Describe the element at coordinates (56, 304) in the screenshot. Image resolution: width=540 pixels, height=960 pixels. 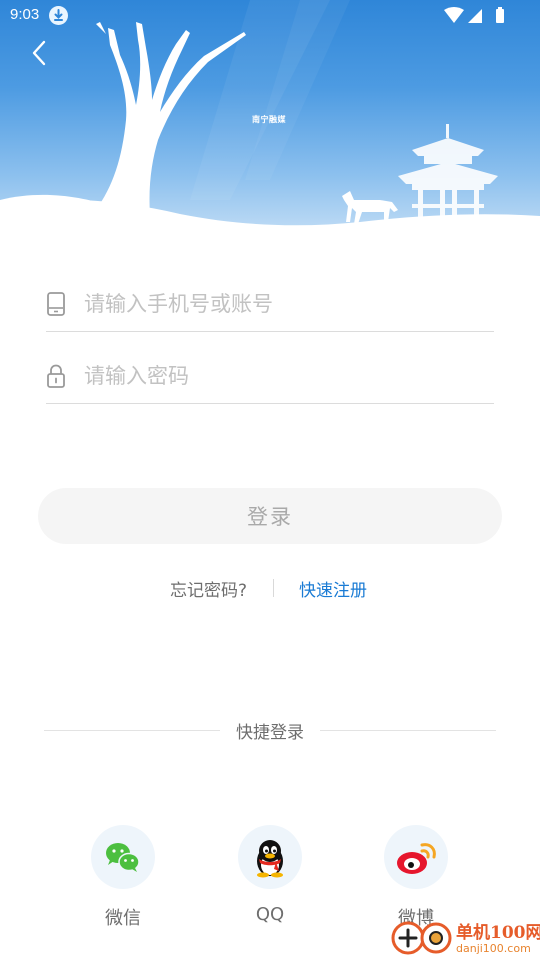
I see `phone-icon` at that location.